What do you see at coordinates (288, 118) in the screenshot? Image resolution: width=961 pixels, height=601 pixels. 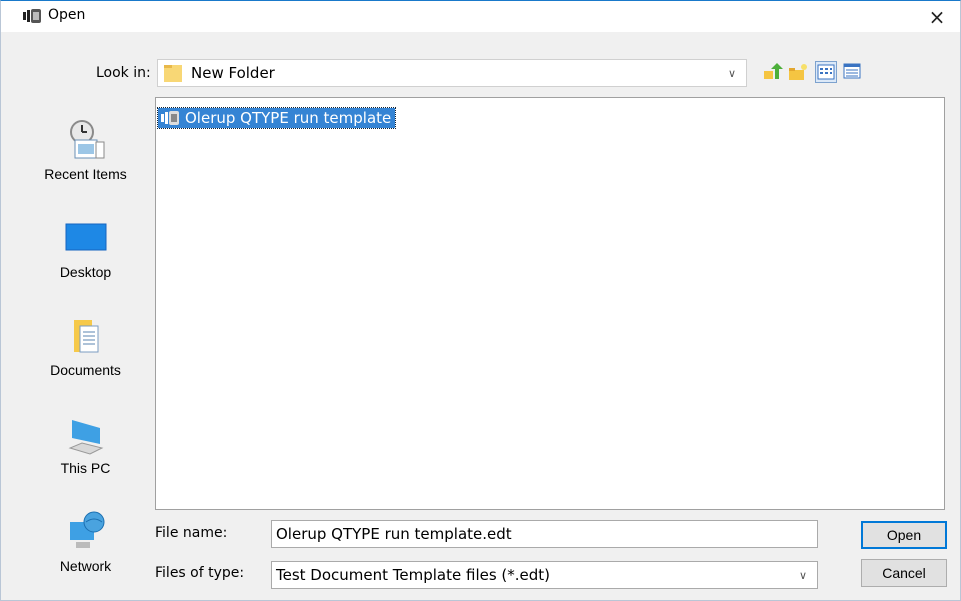 I see `file-name-text: Olerup QTYPE run template` at bounding box center [288, 118].